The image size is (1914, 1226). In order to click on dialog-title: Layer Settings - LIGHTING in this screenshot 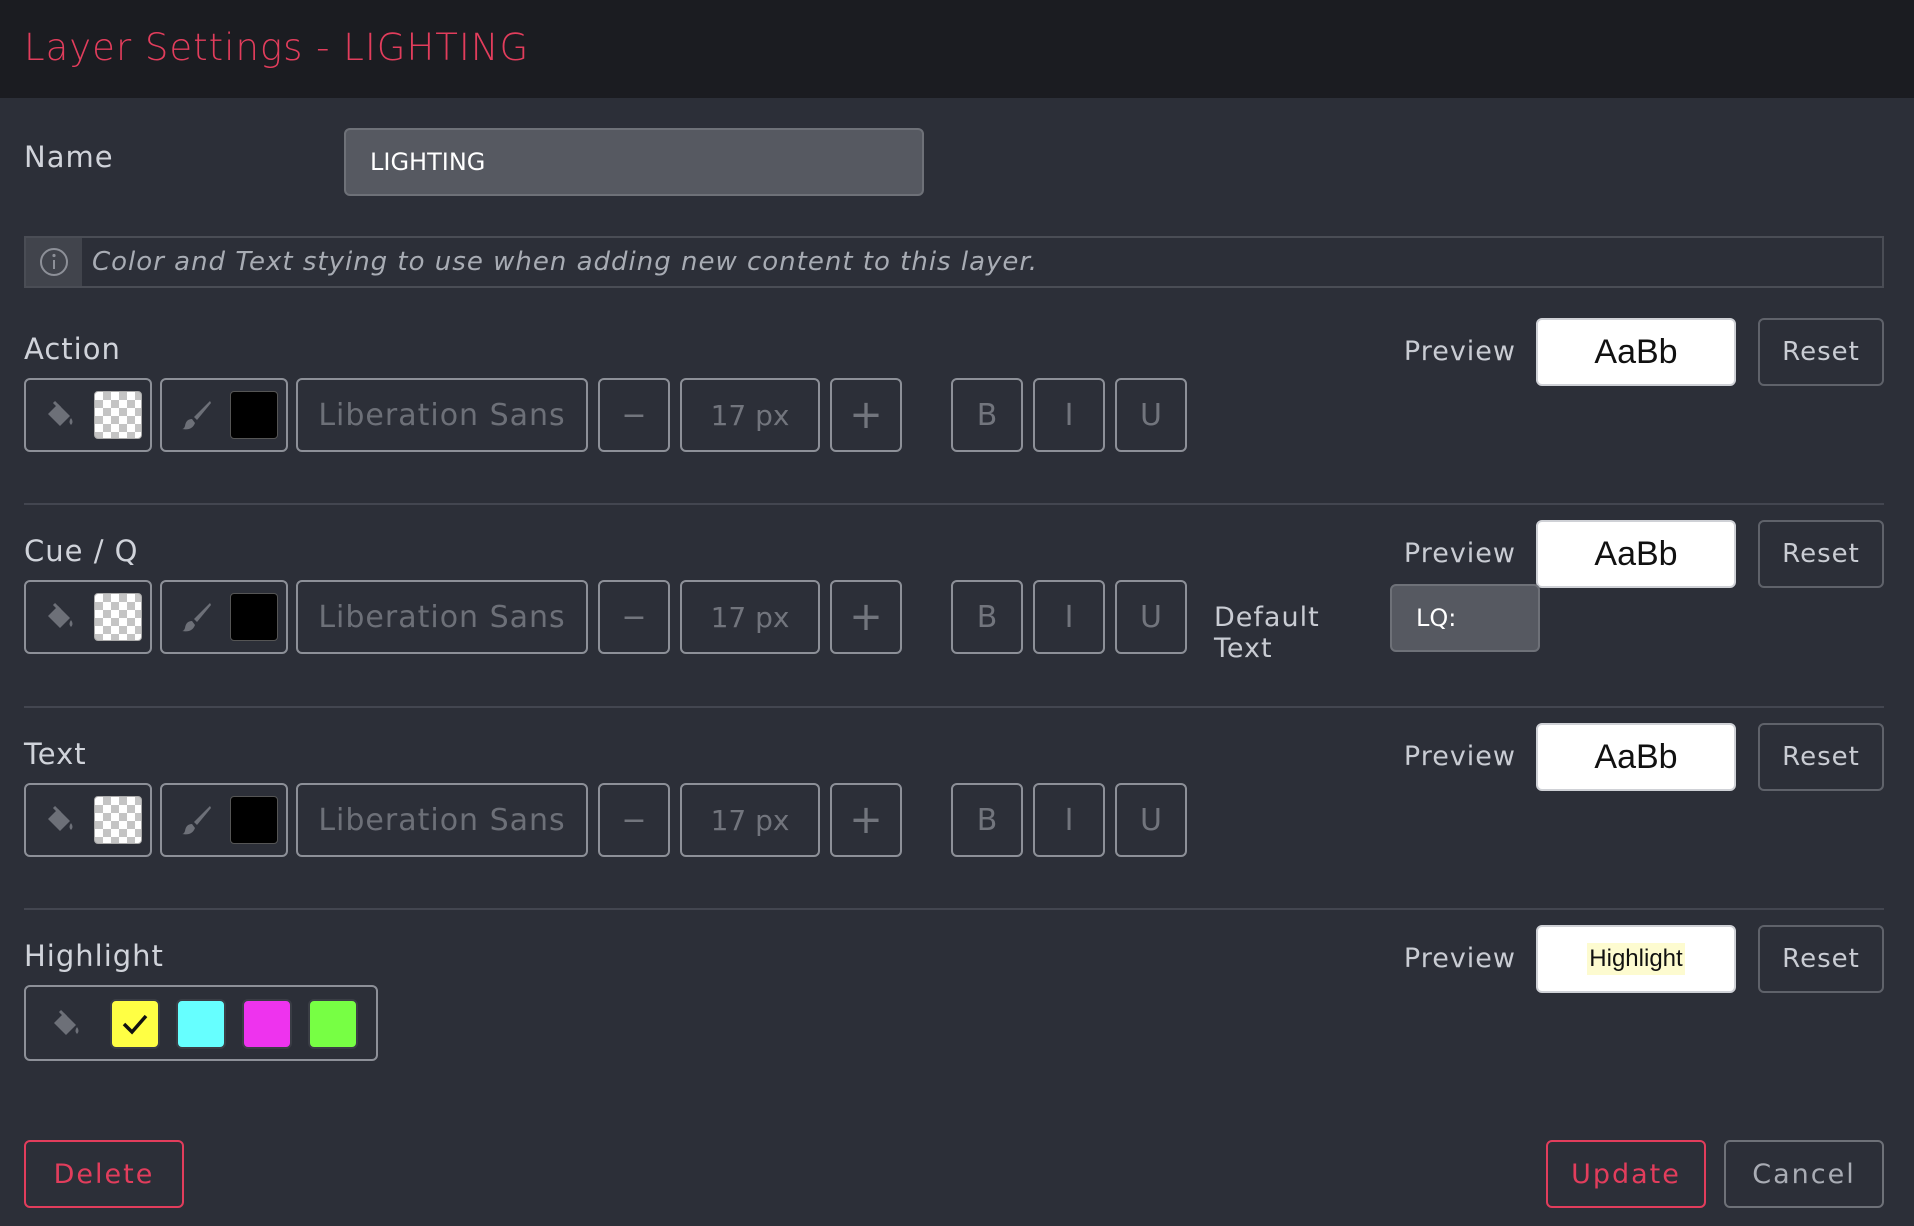, I will do `click(277, 47)`.